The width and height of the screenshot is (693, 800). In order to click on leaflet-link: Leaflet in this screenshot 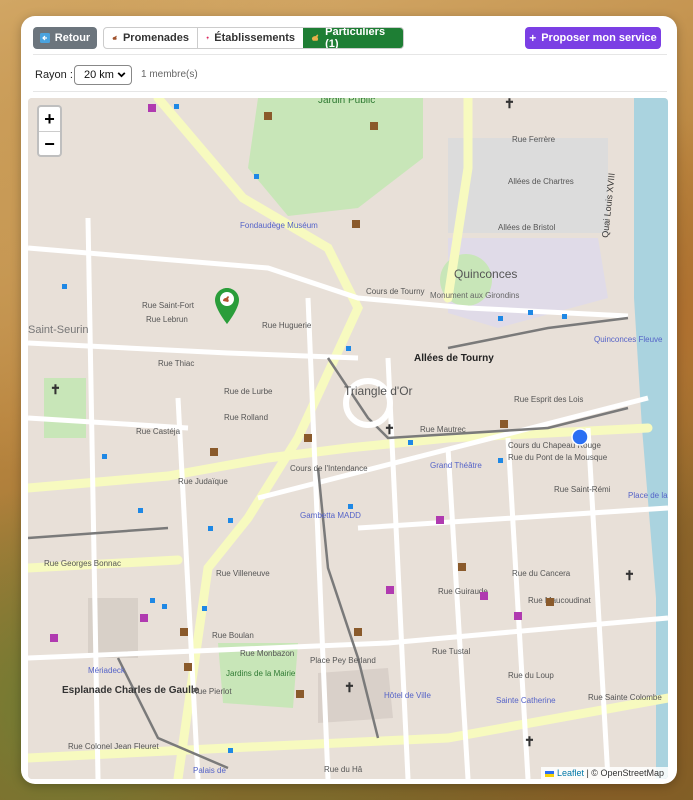, I will do `click(570, 773)`.